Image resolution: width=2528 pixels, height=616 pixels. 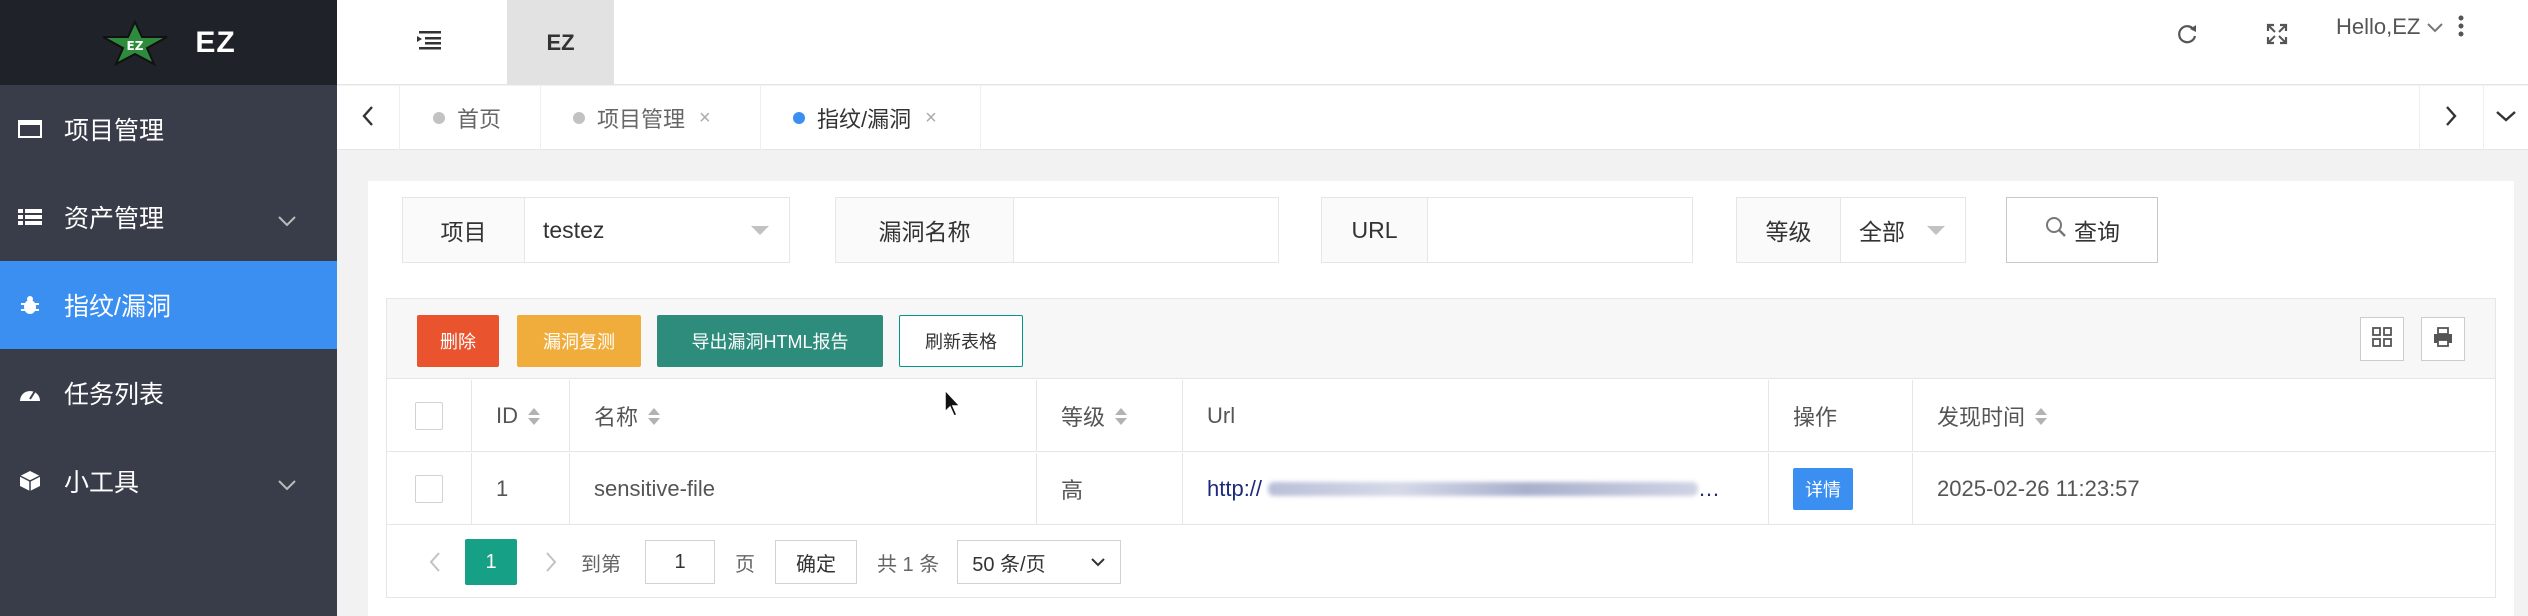 I want to click on search-button: 查询, so click(x=2082, y=230).